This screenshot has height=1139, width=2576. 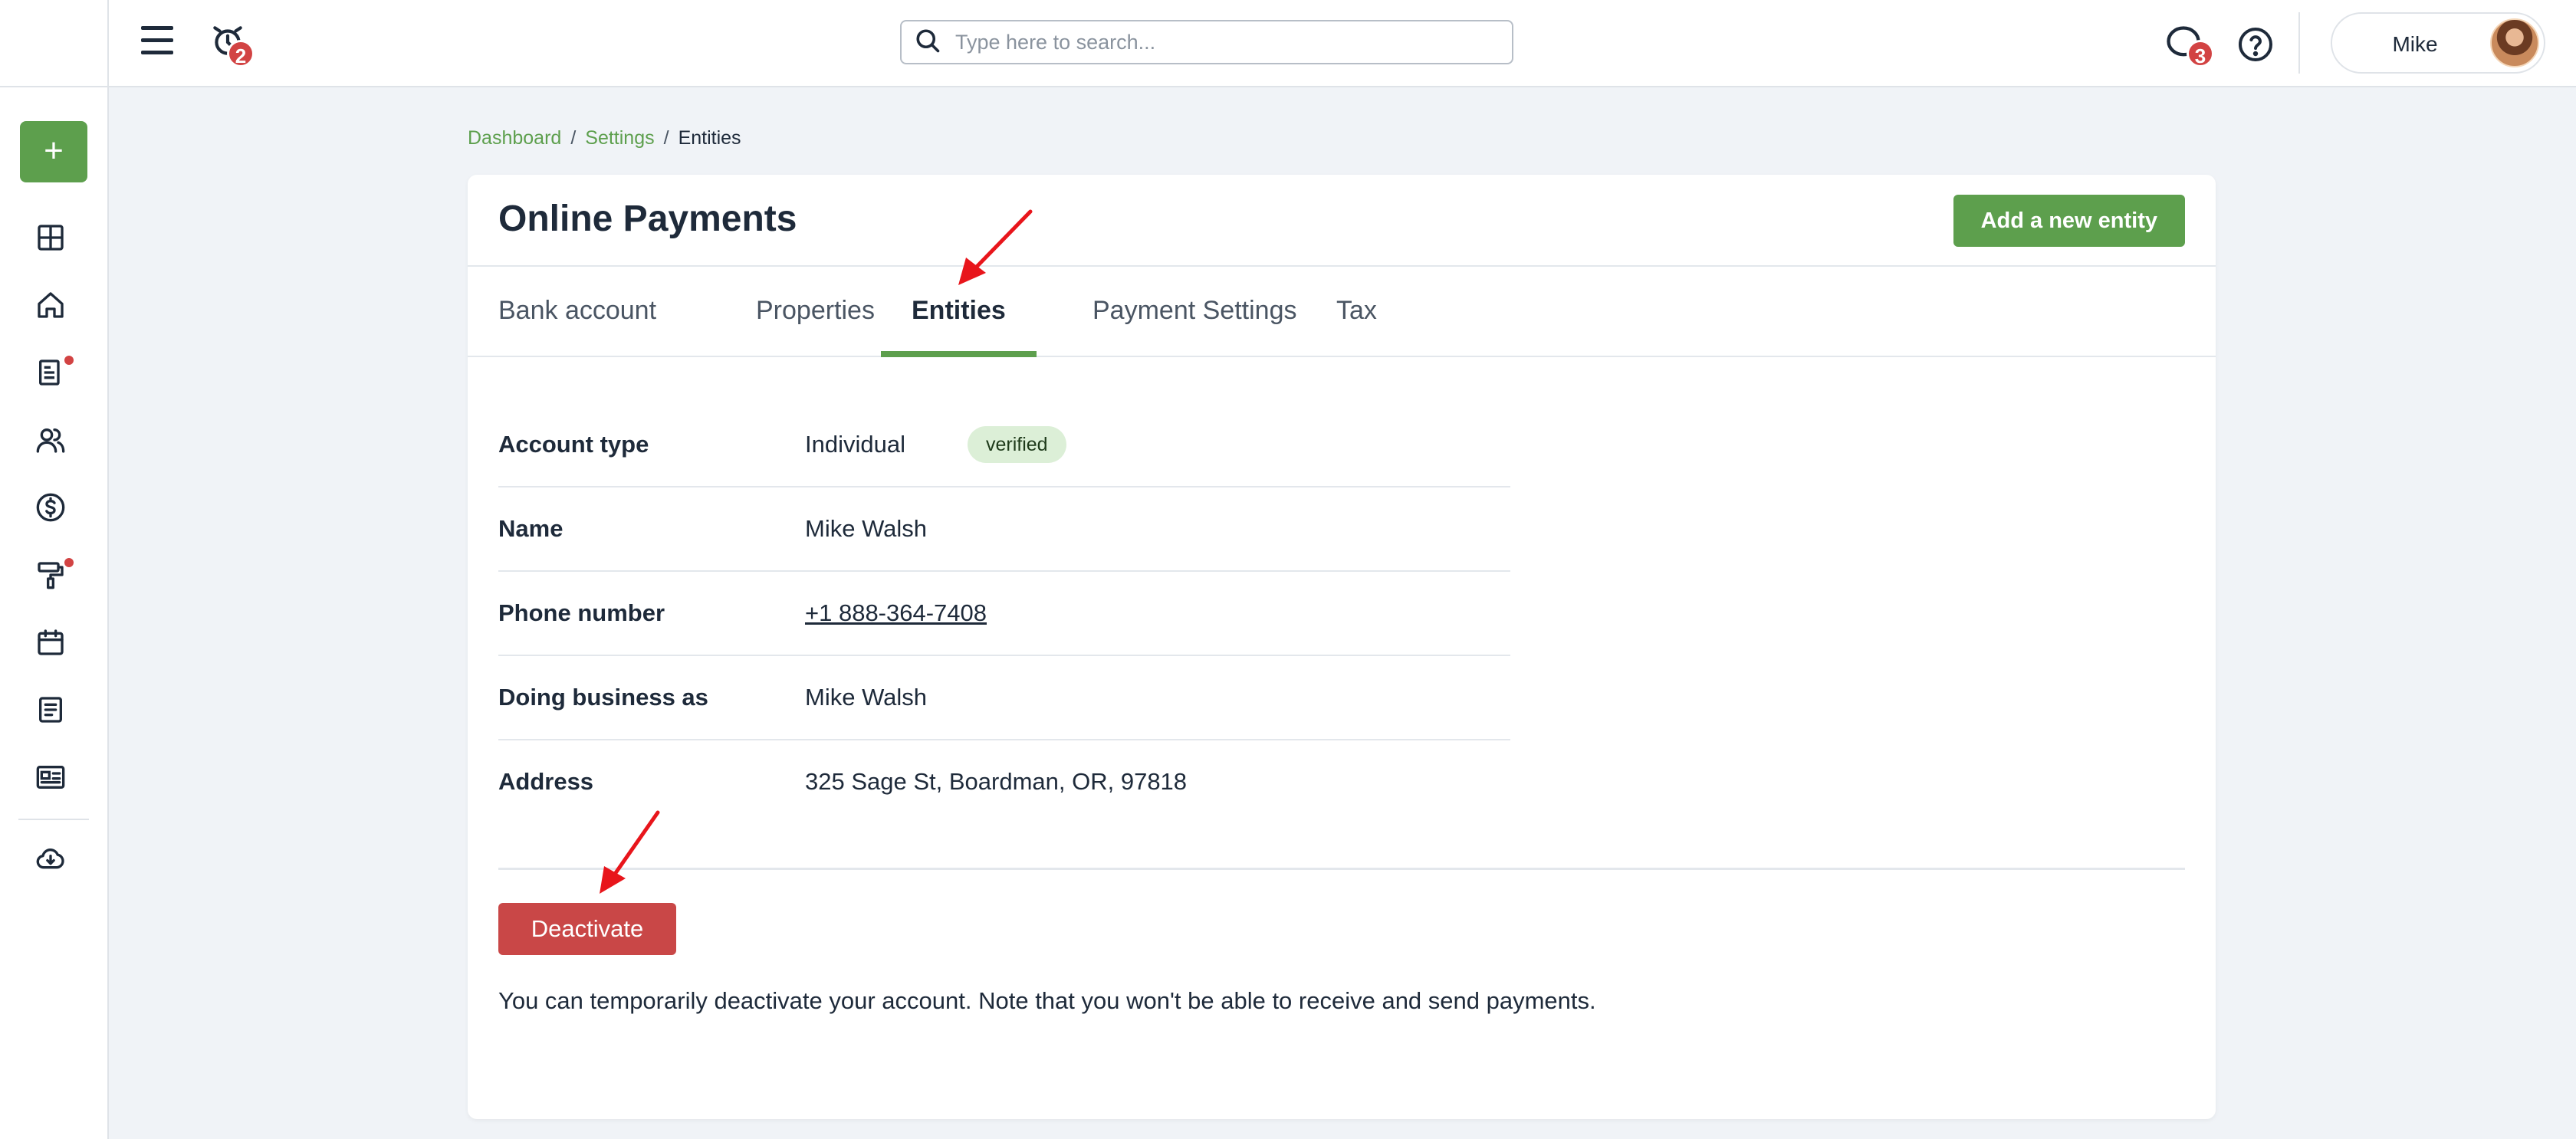 I want to click on notes-icon, so click(x=53, y=712).